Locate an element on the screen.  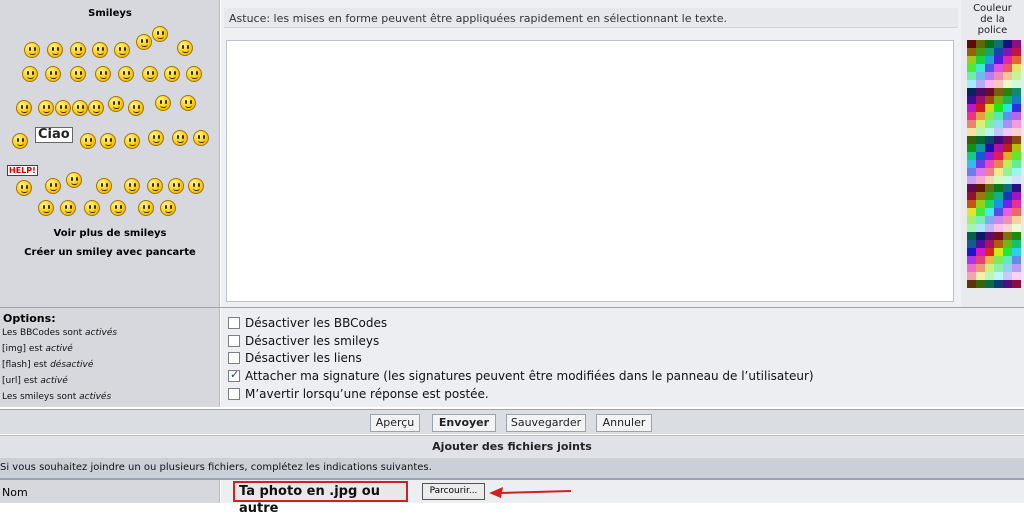
attach-signature-checkbox is located at coordinates (234, 375).